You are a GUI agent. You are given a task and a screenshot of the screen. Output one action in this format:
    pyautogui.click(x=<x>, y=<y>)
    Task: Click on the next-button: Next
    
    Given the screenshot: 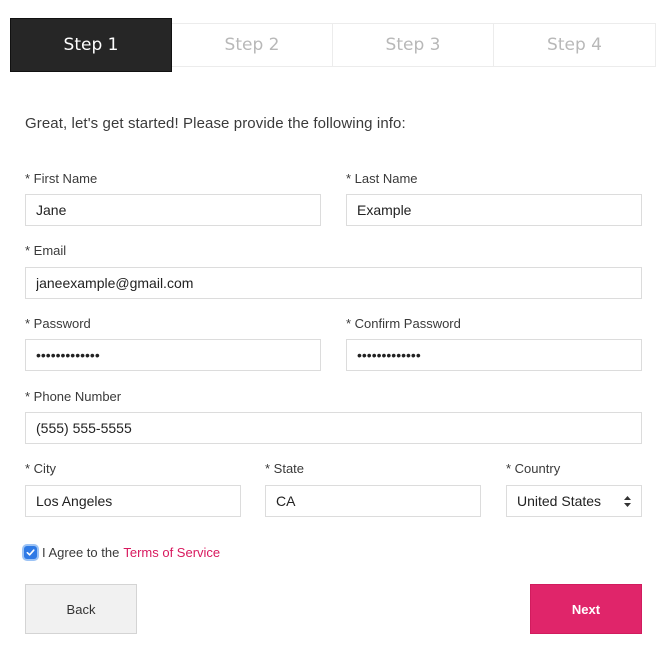 What is the action you would take?
    pyautogui.click(x=586, y=609)
    